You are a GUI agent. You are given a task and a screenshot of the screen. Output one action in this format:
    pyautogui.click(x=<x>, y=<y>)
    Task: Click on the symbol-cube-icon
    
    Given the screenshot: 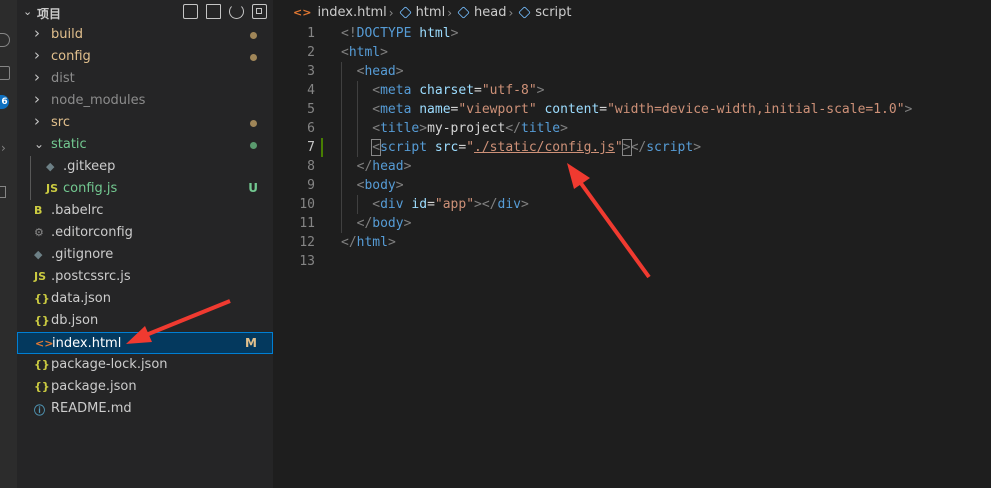 What is the action you would take?
    pyautogui.click(x=405, y=12)
    